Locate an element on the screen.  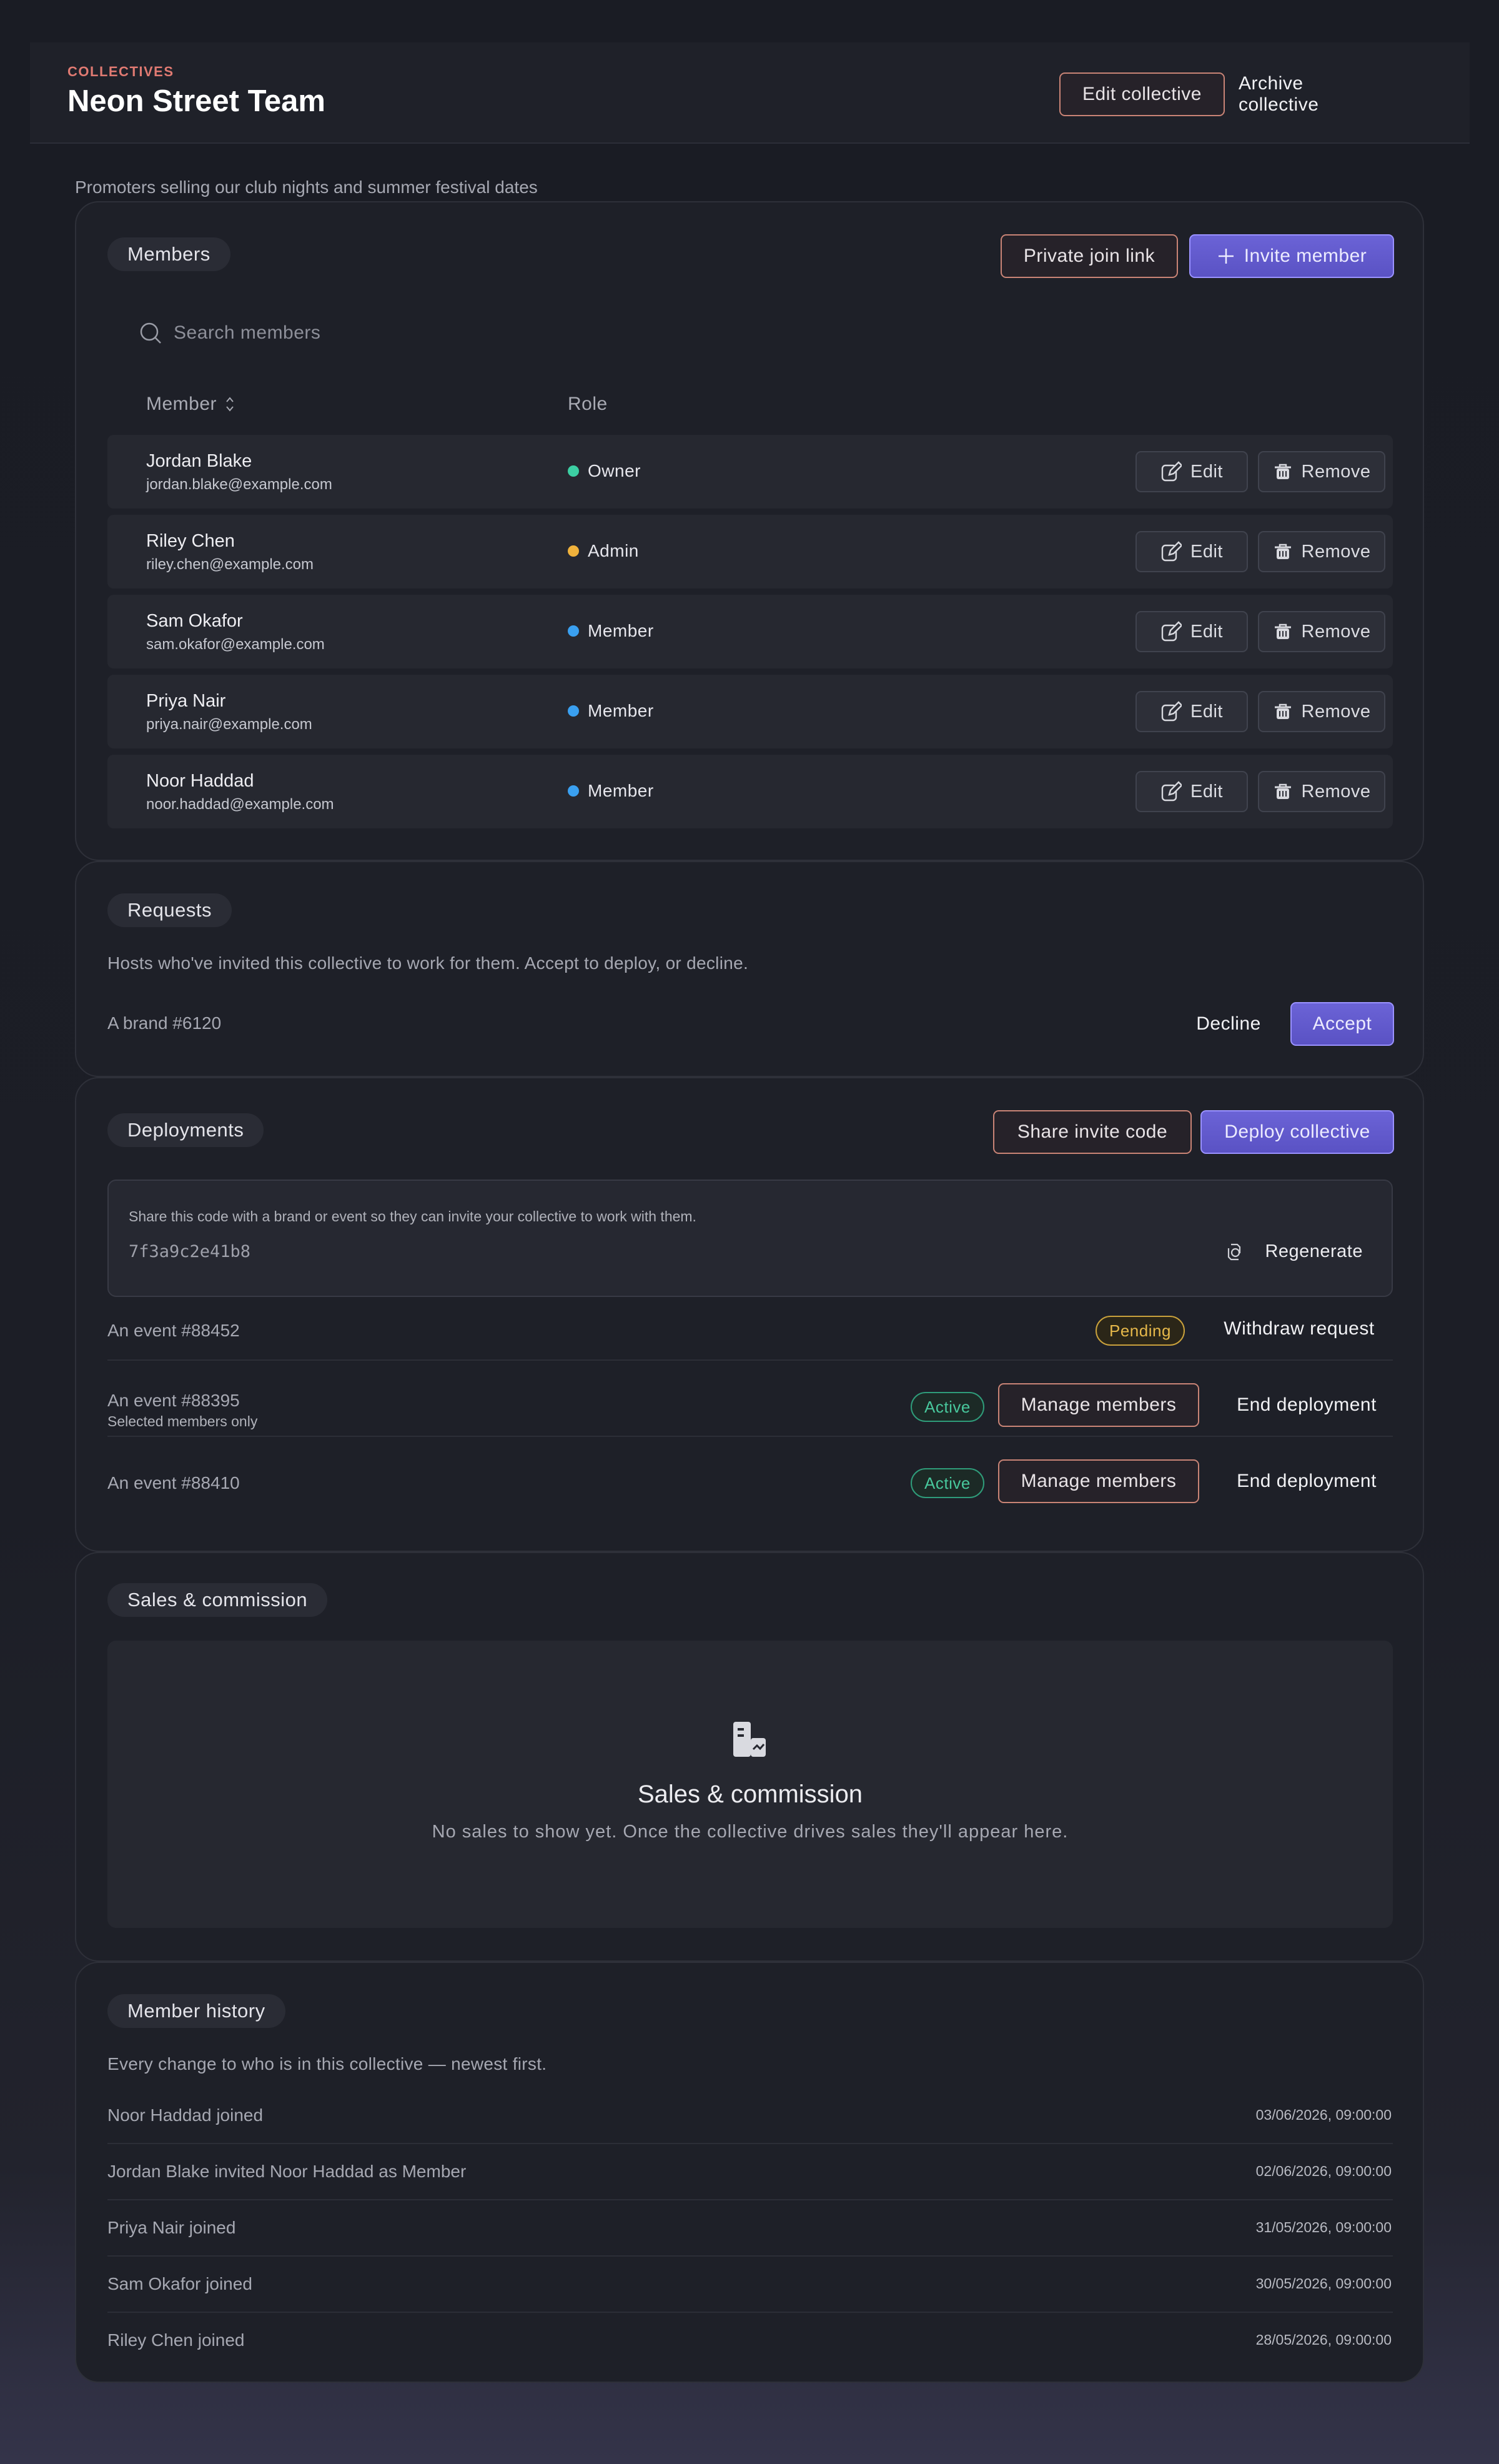
member-role: Admin is located at coordinates (603, 551).